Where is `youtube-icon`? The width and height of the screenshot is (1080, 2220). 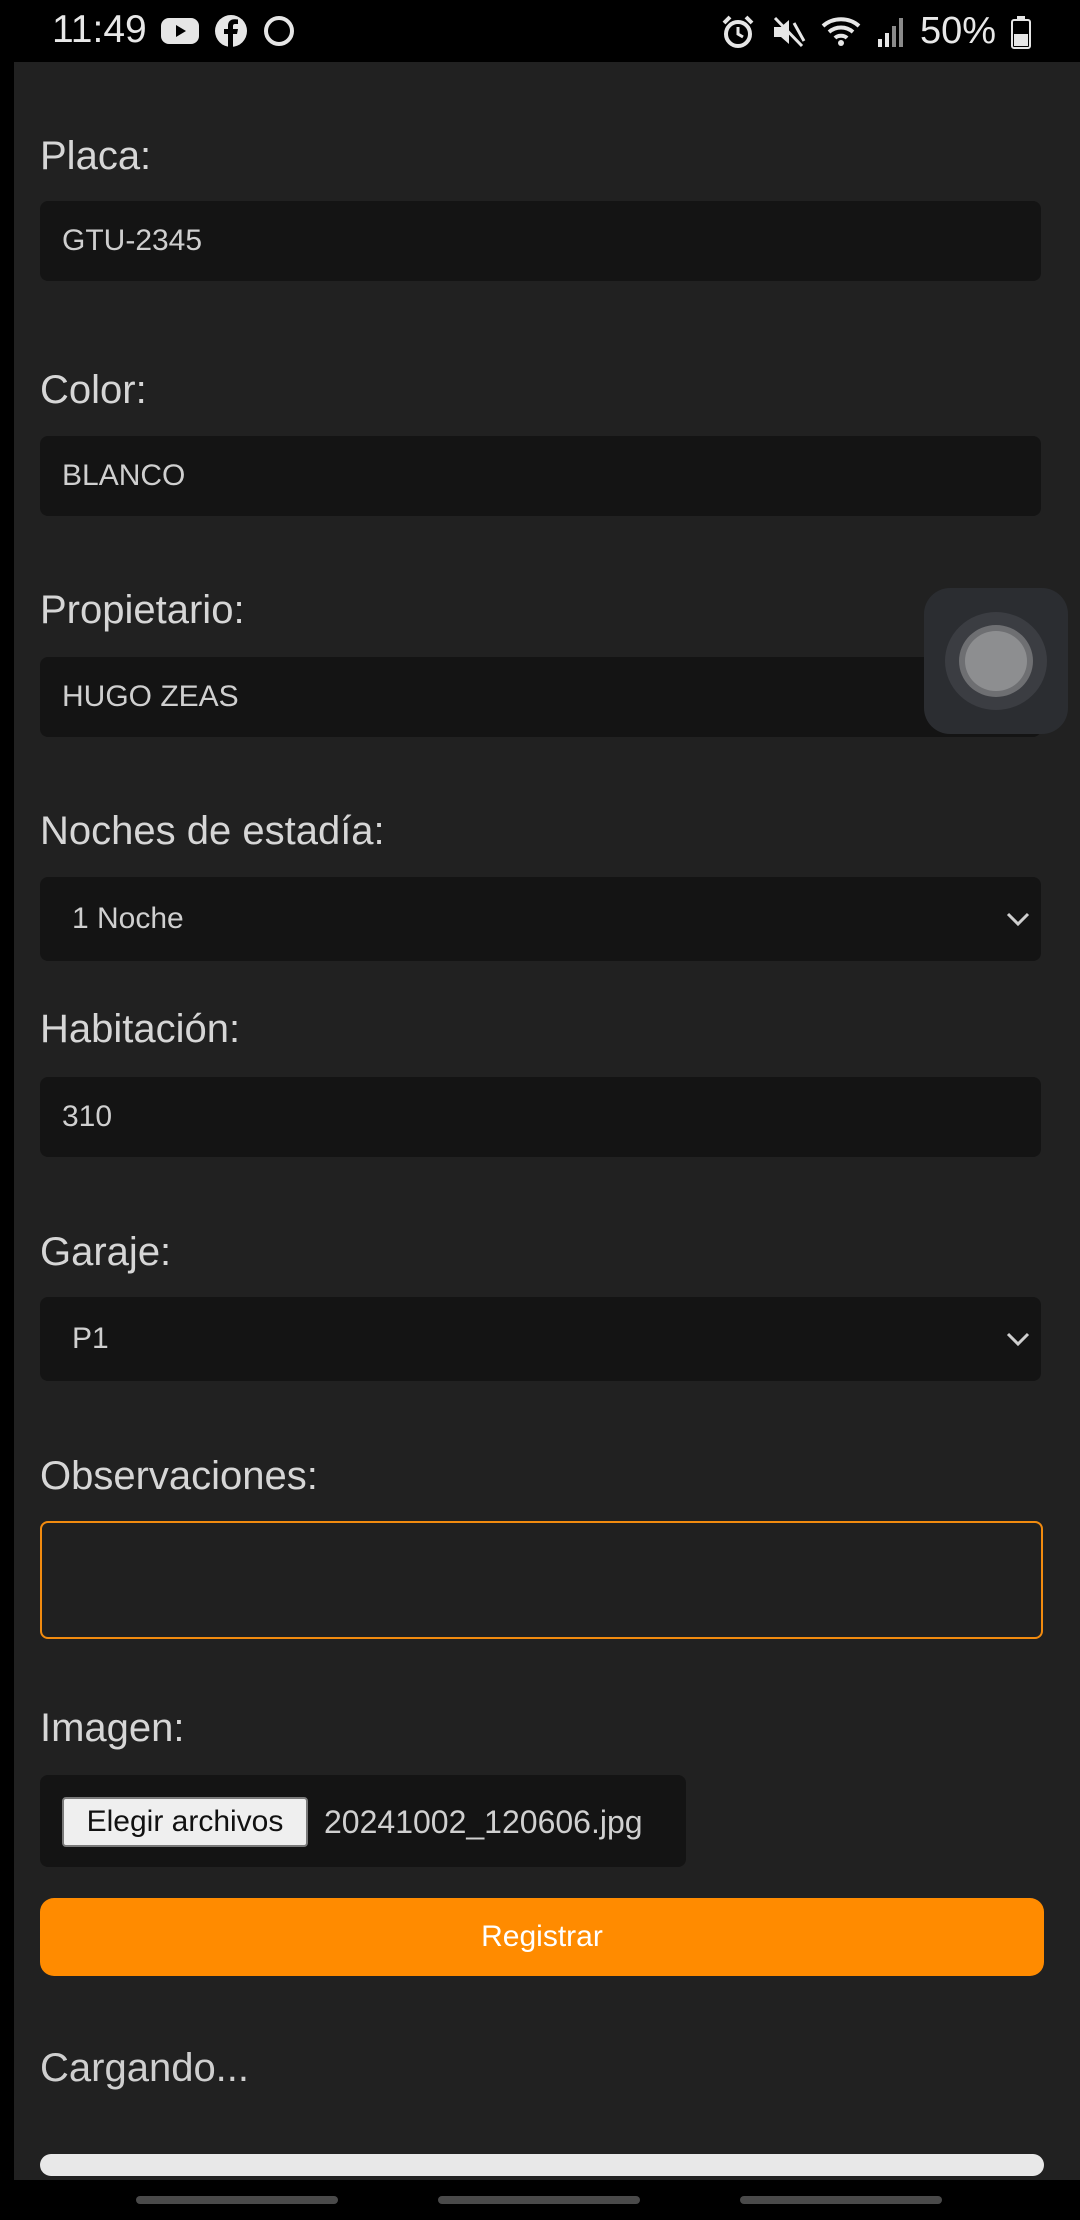
youtube-icon is located at coordinates (180, 31).